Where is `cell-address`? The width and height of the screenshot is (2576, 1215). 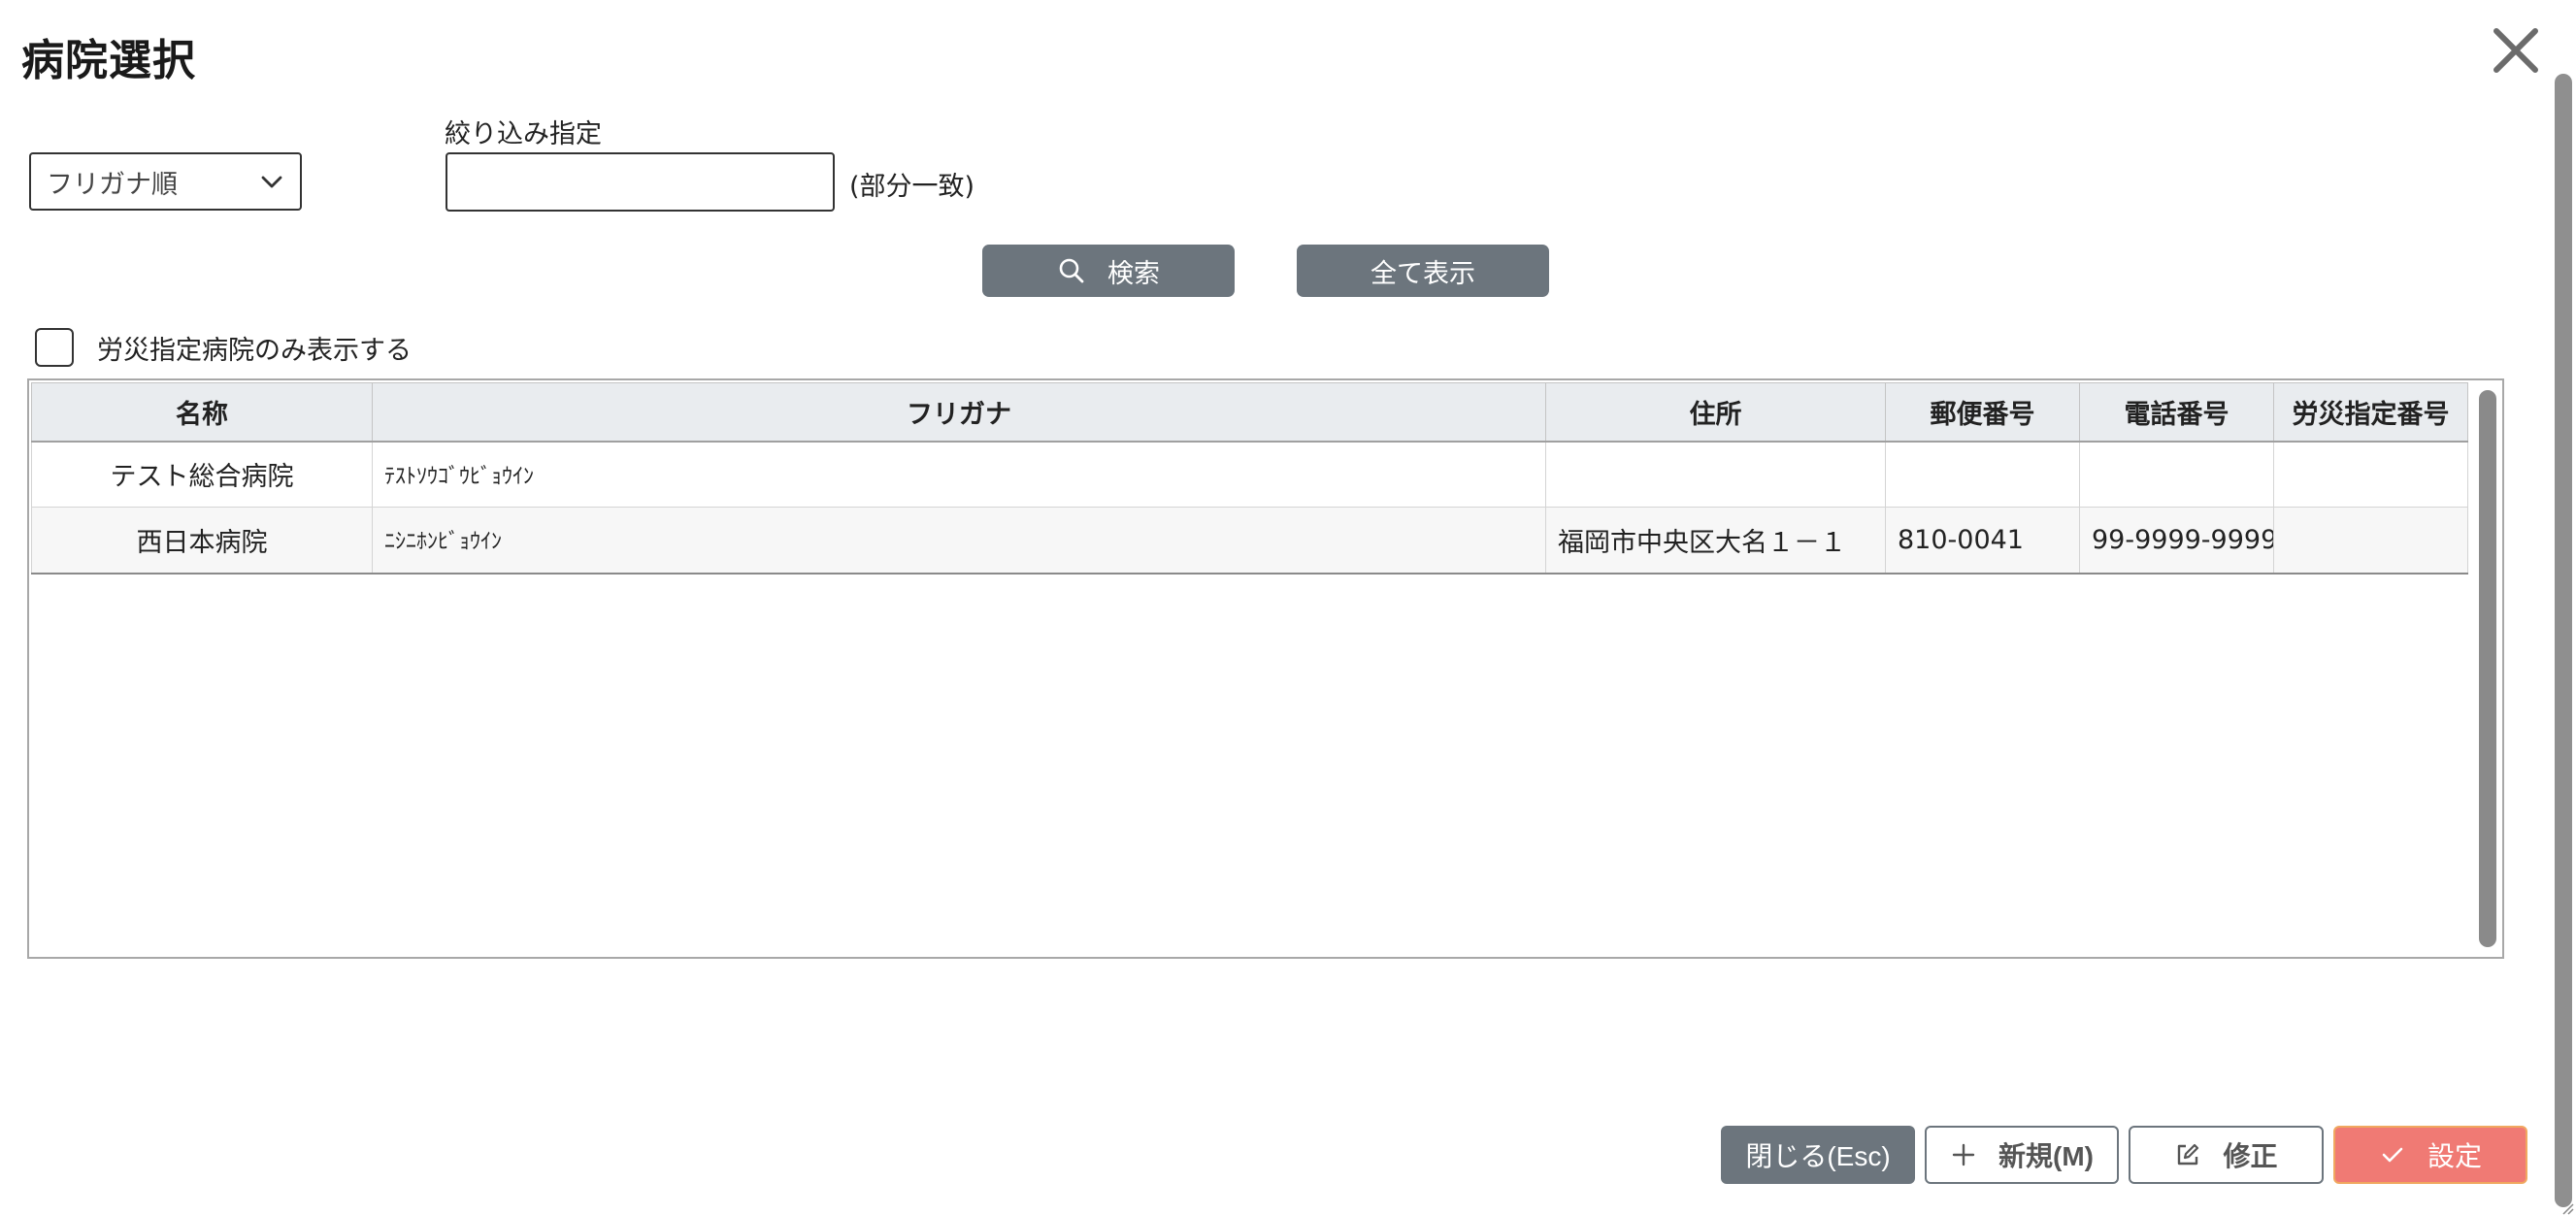 cell-address is located at coordinates (1715, 475).